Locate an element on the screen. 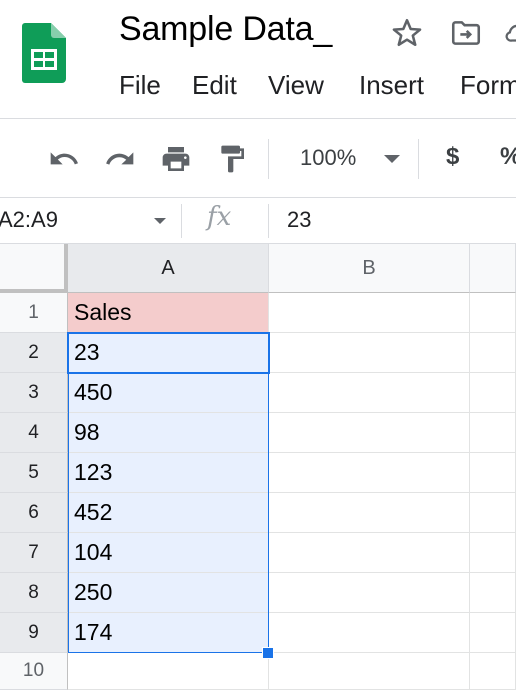  toolbar: 100% $ % is located at coordinates (258, 158).